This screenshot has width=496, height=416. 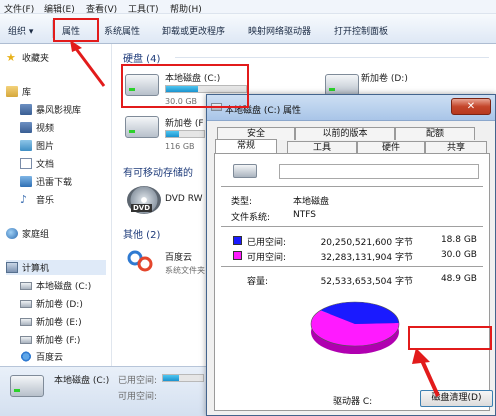 I want to click on details-usage-fill, so click(x=171, y=378).